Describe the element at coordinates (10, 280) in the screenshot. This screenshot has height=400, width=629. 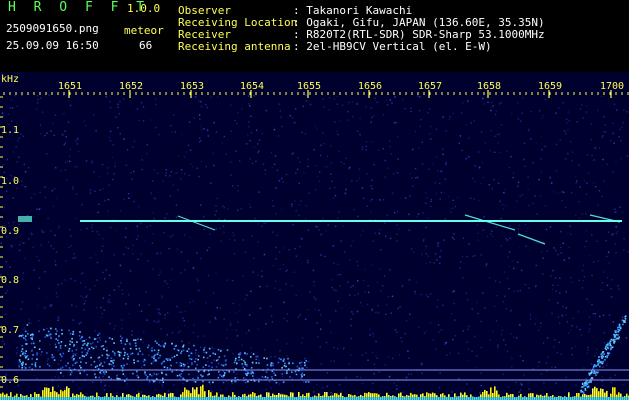
I see `freq-tick-label: 0.8` at that location.